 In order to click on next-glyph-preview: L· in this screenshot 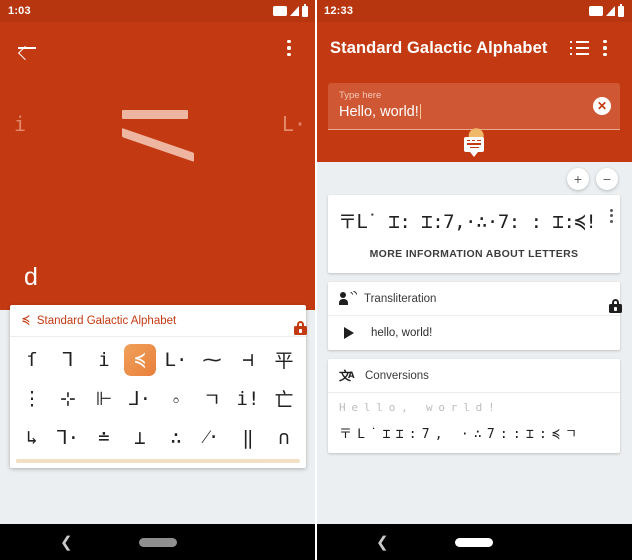, I will do `click(294, 124)`.